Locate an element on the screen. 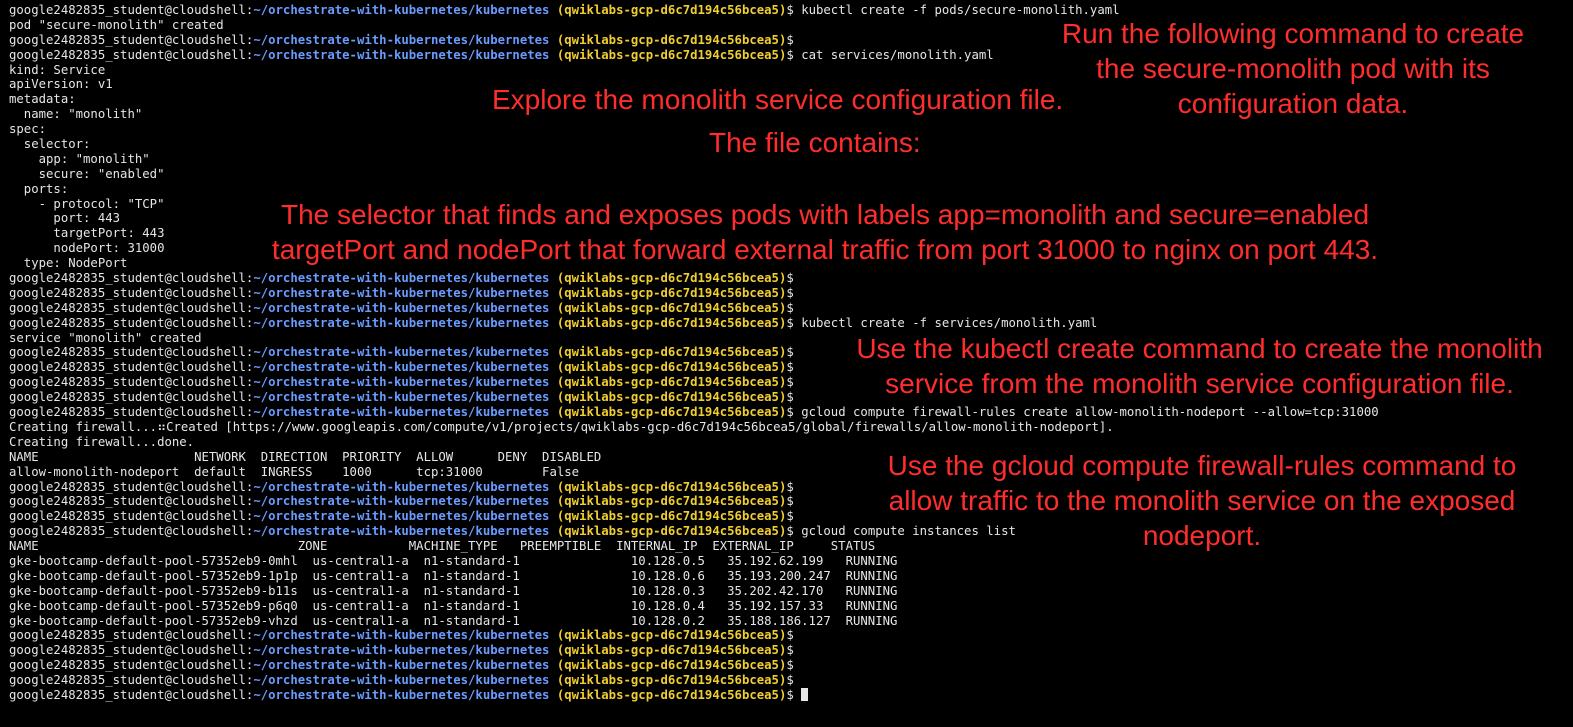 This screenshot has height=727, width=1573. terminal-cursor is located at coordinates (805, 694).